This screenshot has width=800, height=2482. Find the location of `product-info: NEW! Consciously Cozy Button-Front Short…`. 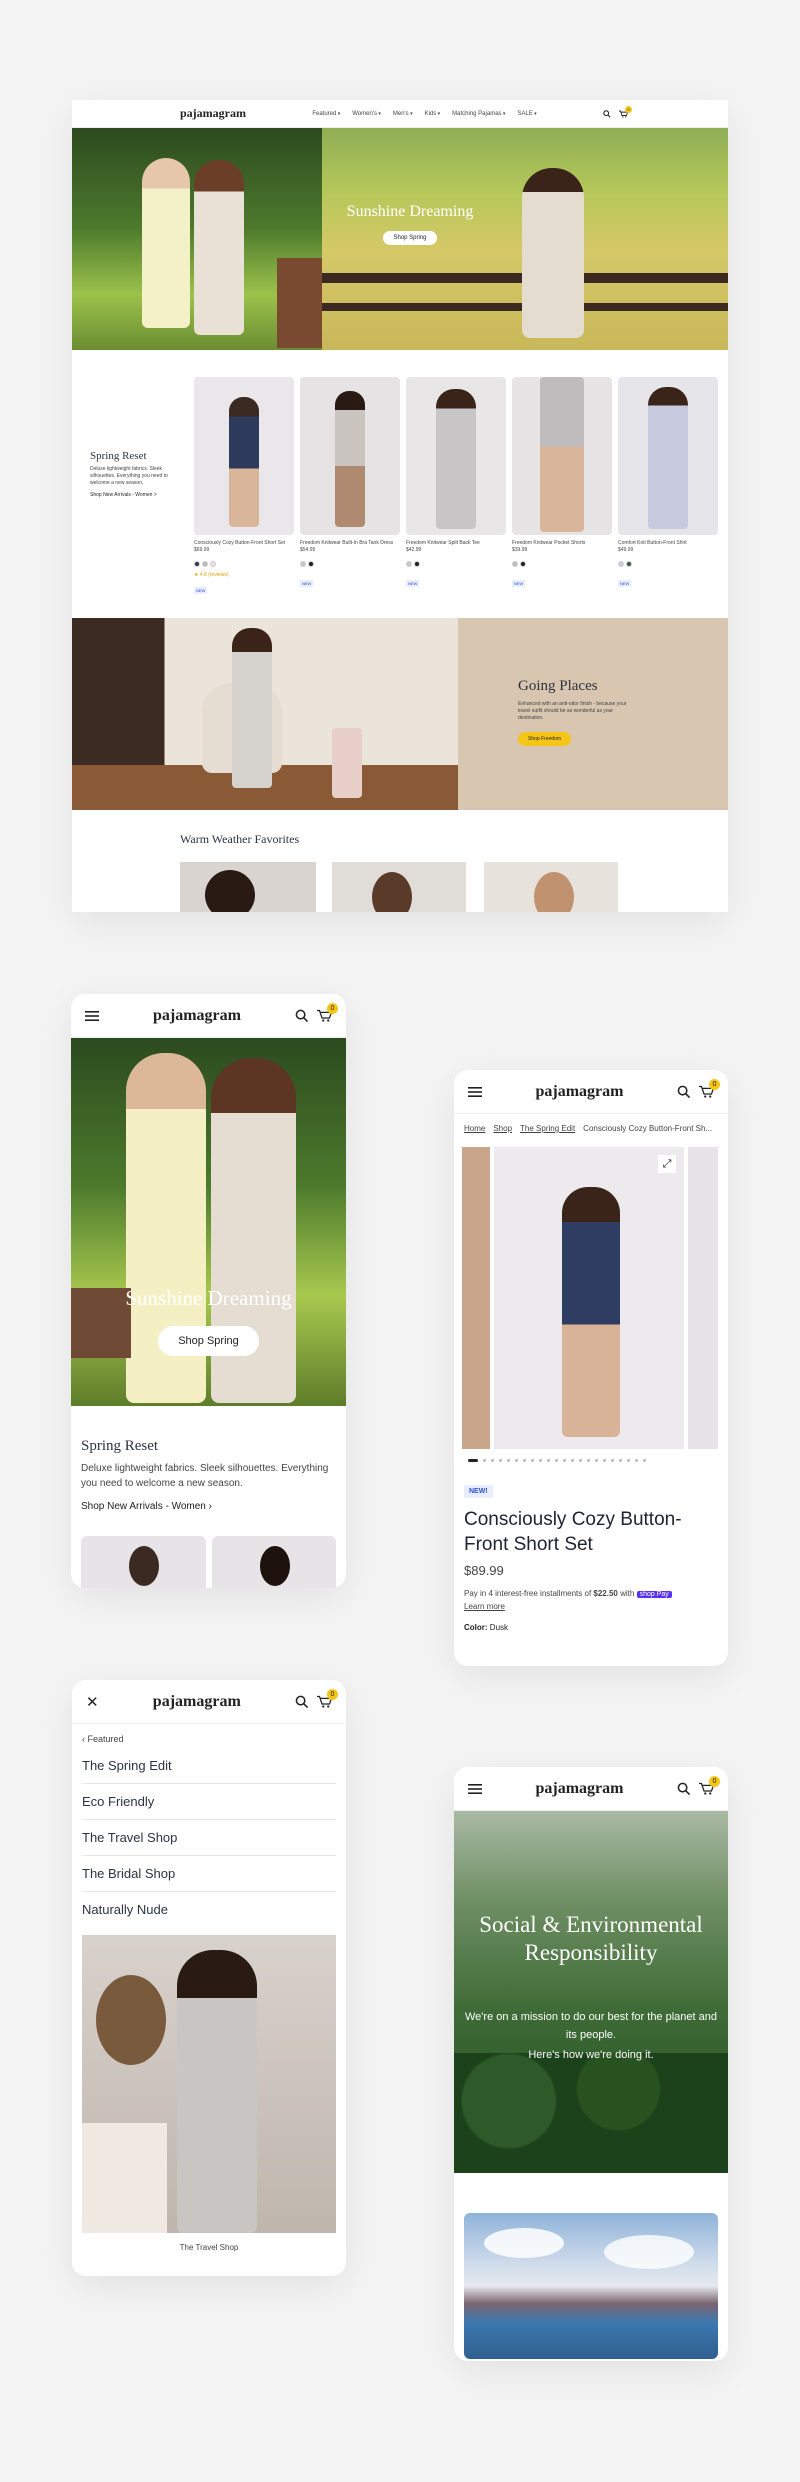

product-info: NEW! Consciously Cozy Button-Front Short… is located at coordinates (591, 1552).